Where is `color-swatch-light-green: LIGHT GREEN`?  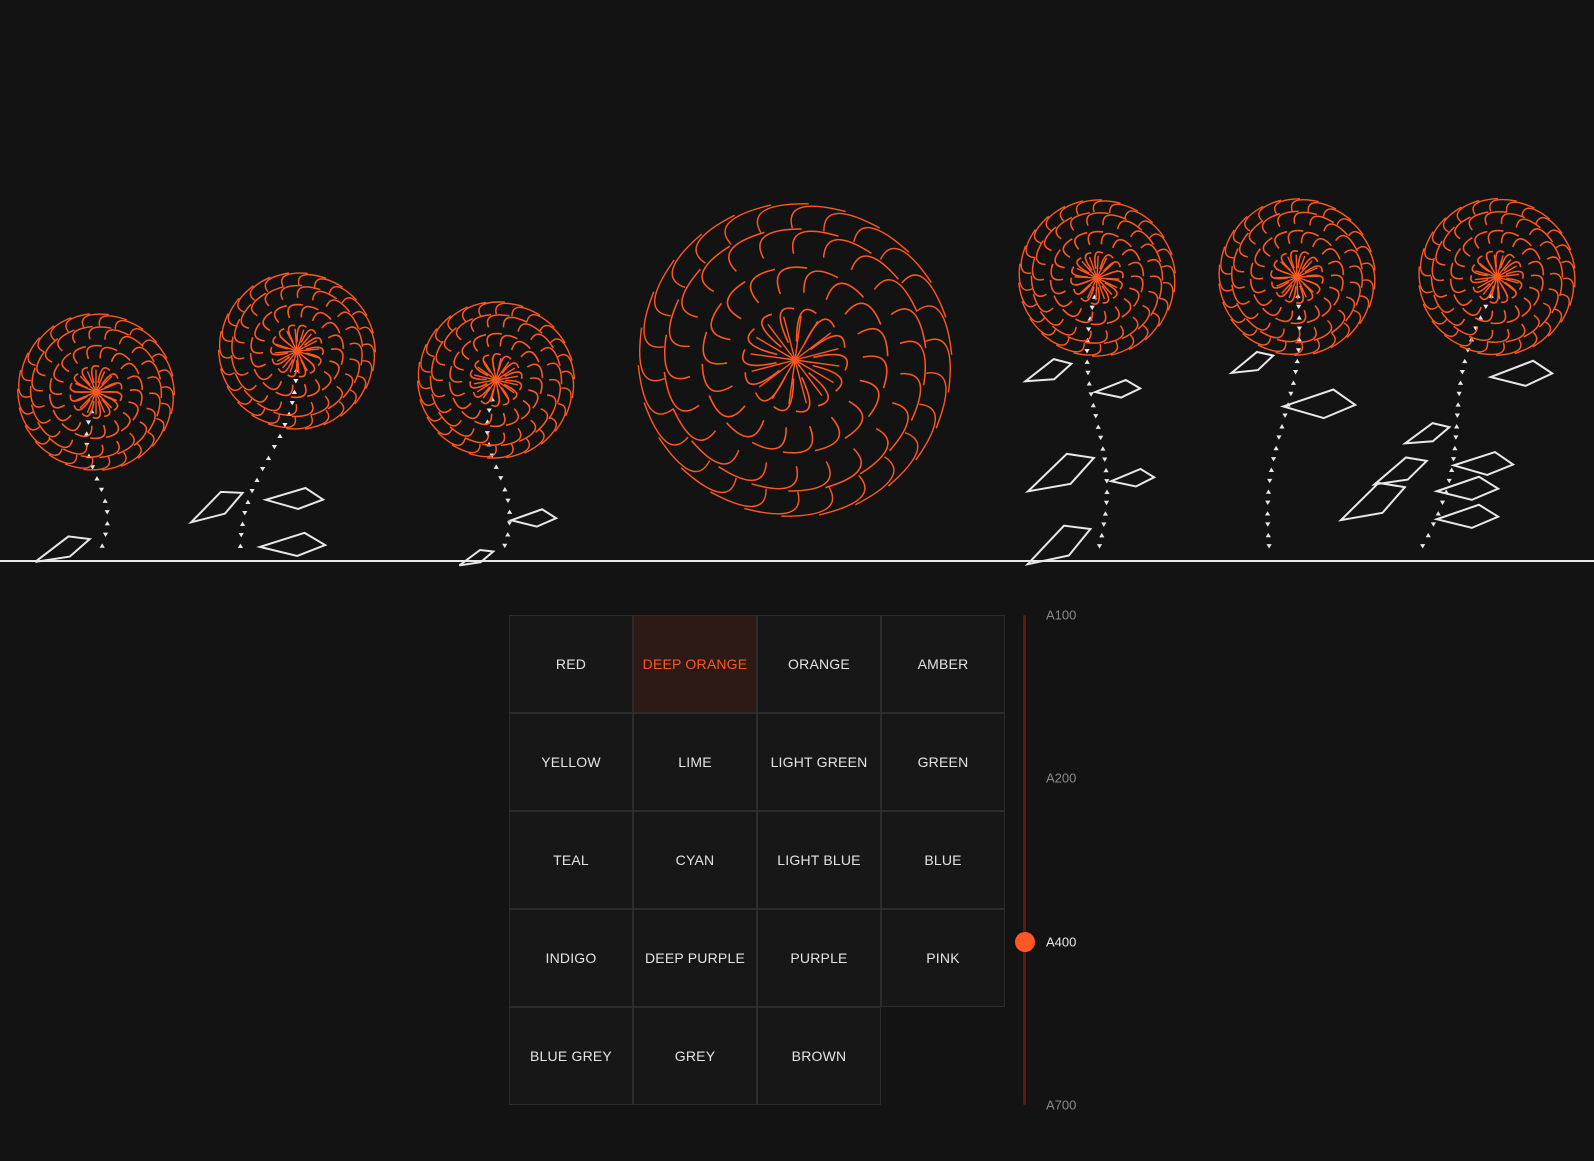
color-swatch-light-green: LIGHT GREEN is located at coordinates (819, 762).